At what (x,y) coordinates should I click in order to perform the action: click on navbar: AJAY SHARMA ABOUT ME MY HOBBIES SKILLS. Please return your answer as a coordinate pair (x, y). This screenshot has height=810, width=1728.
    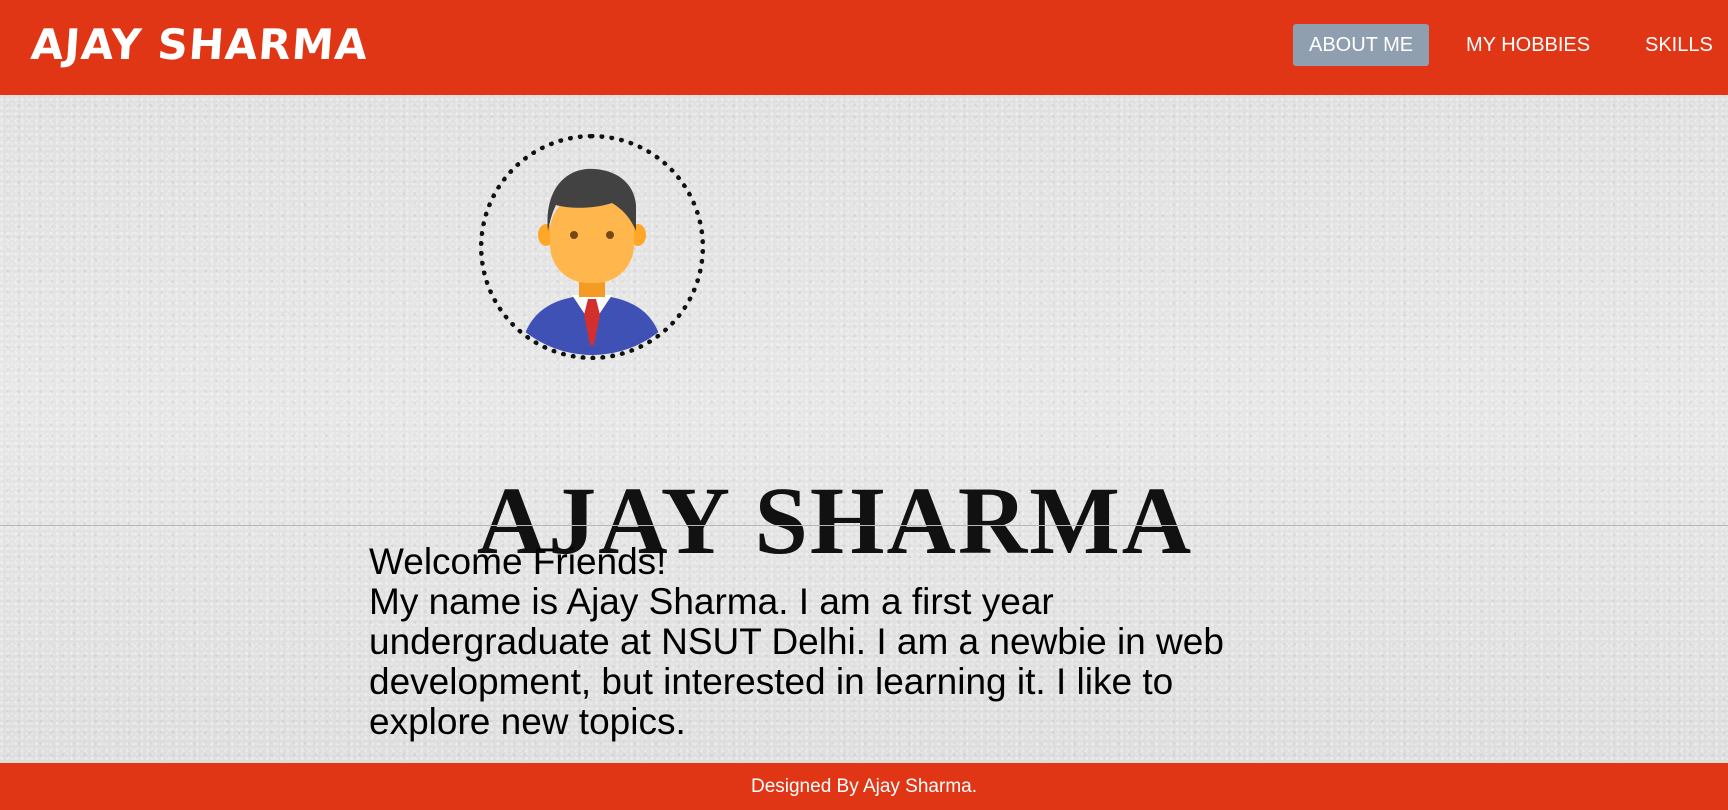
    Looking at the image, I should click on (864, 47).